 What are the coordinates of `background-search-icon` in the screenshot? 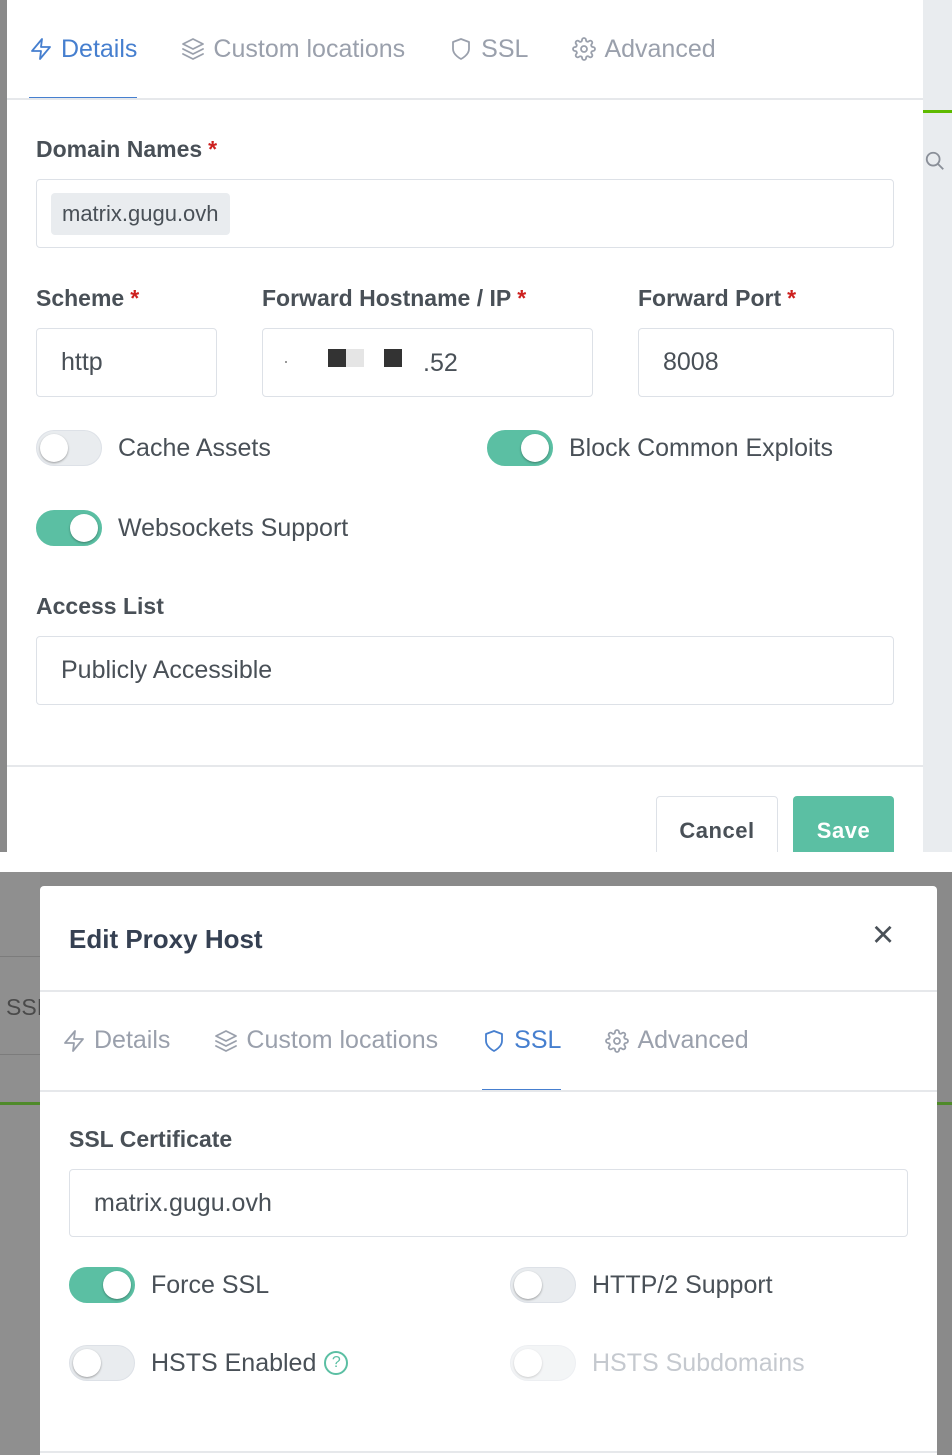 It's located at (934, 160).